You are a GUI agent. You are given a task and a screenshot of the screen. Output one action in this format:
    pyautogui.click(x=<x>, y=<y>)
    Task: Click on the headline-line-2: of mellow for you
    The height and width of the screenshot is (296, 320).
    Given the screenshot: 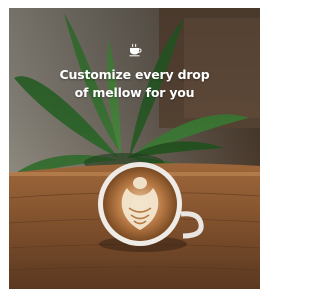 What is the action you would take?
    pyautogui.click(x=134, y=92)
    